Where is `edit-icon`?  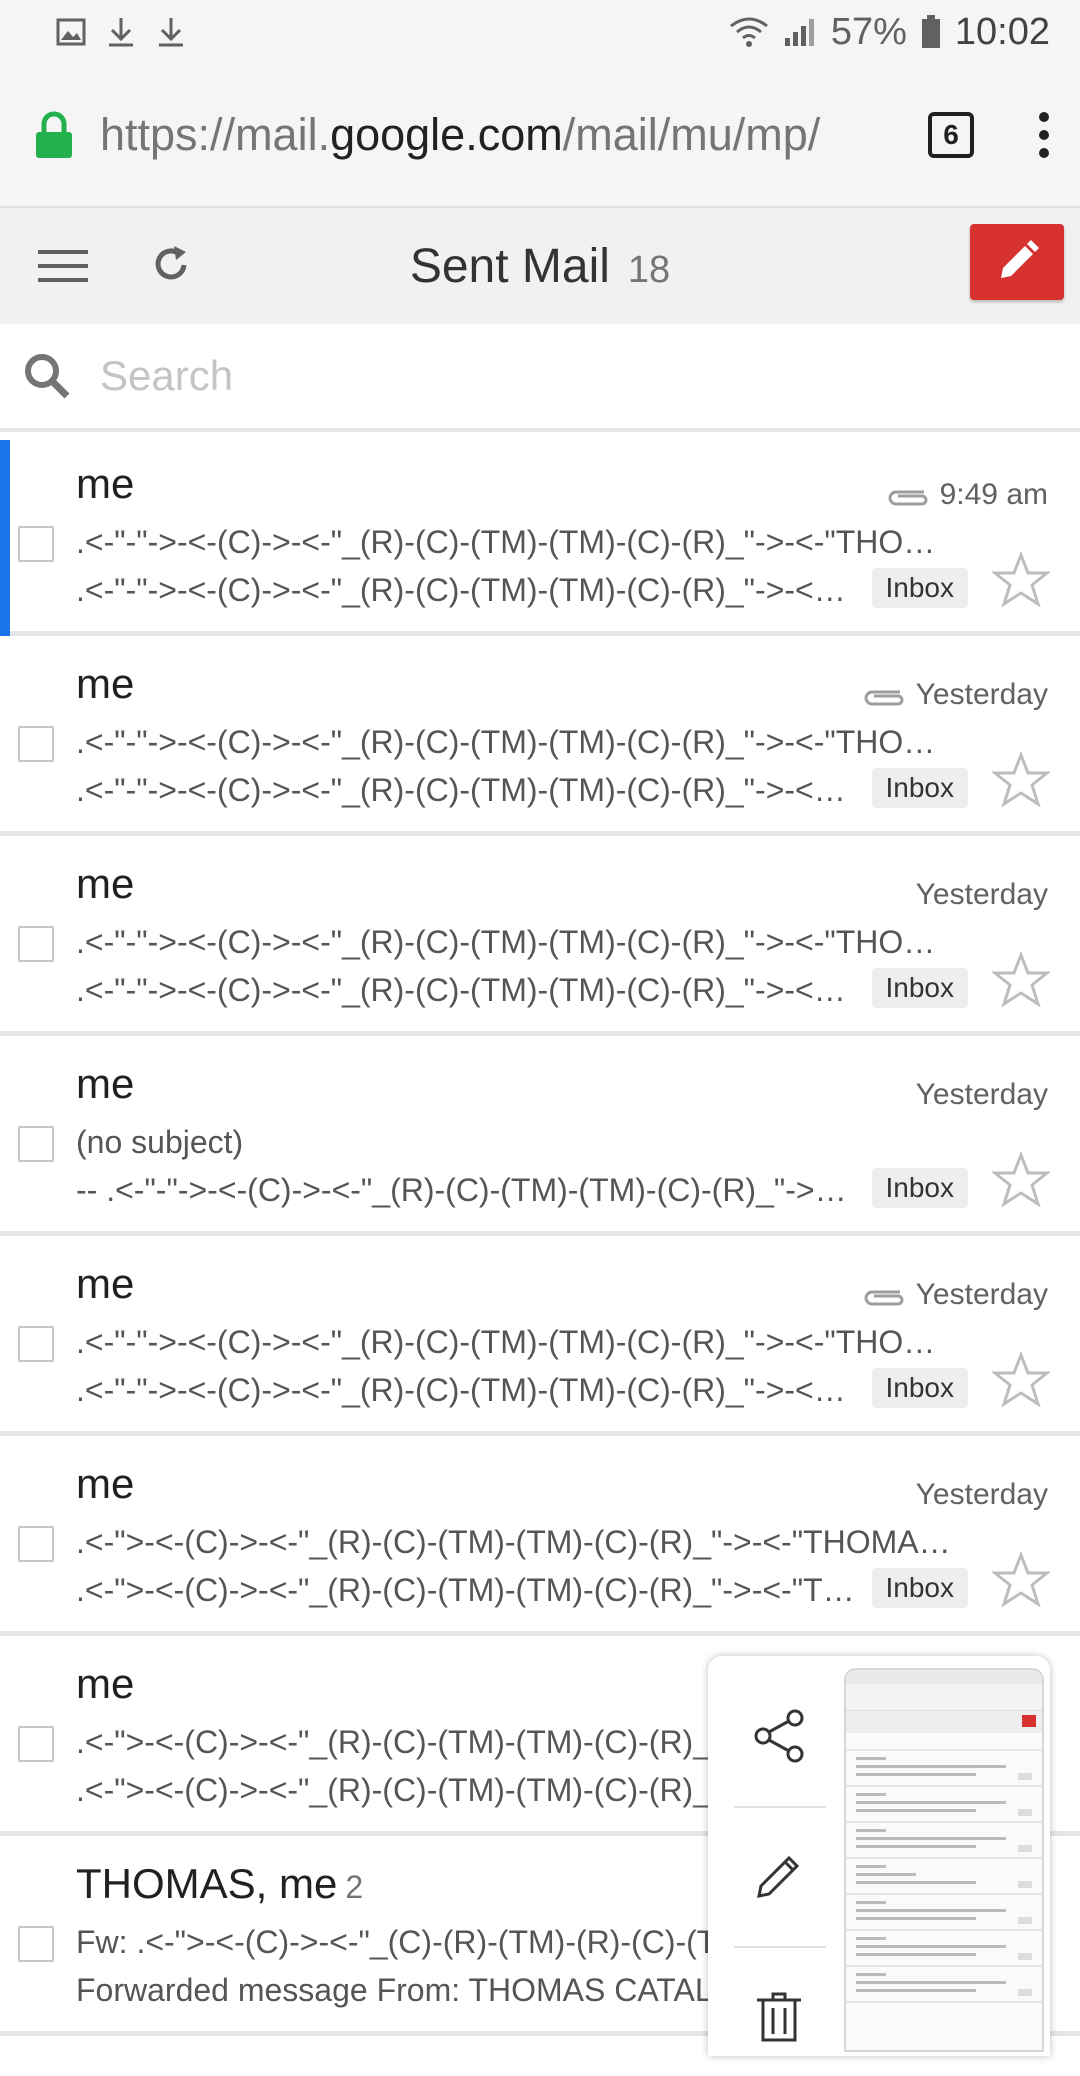
edit-icon is located at coordinates (778, 1876).